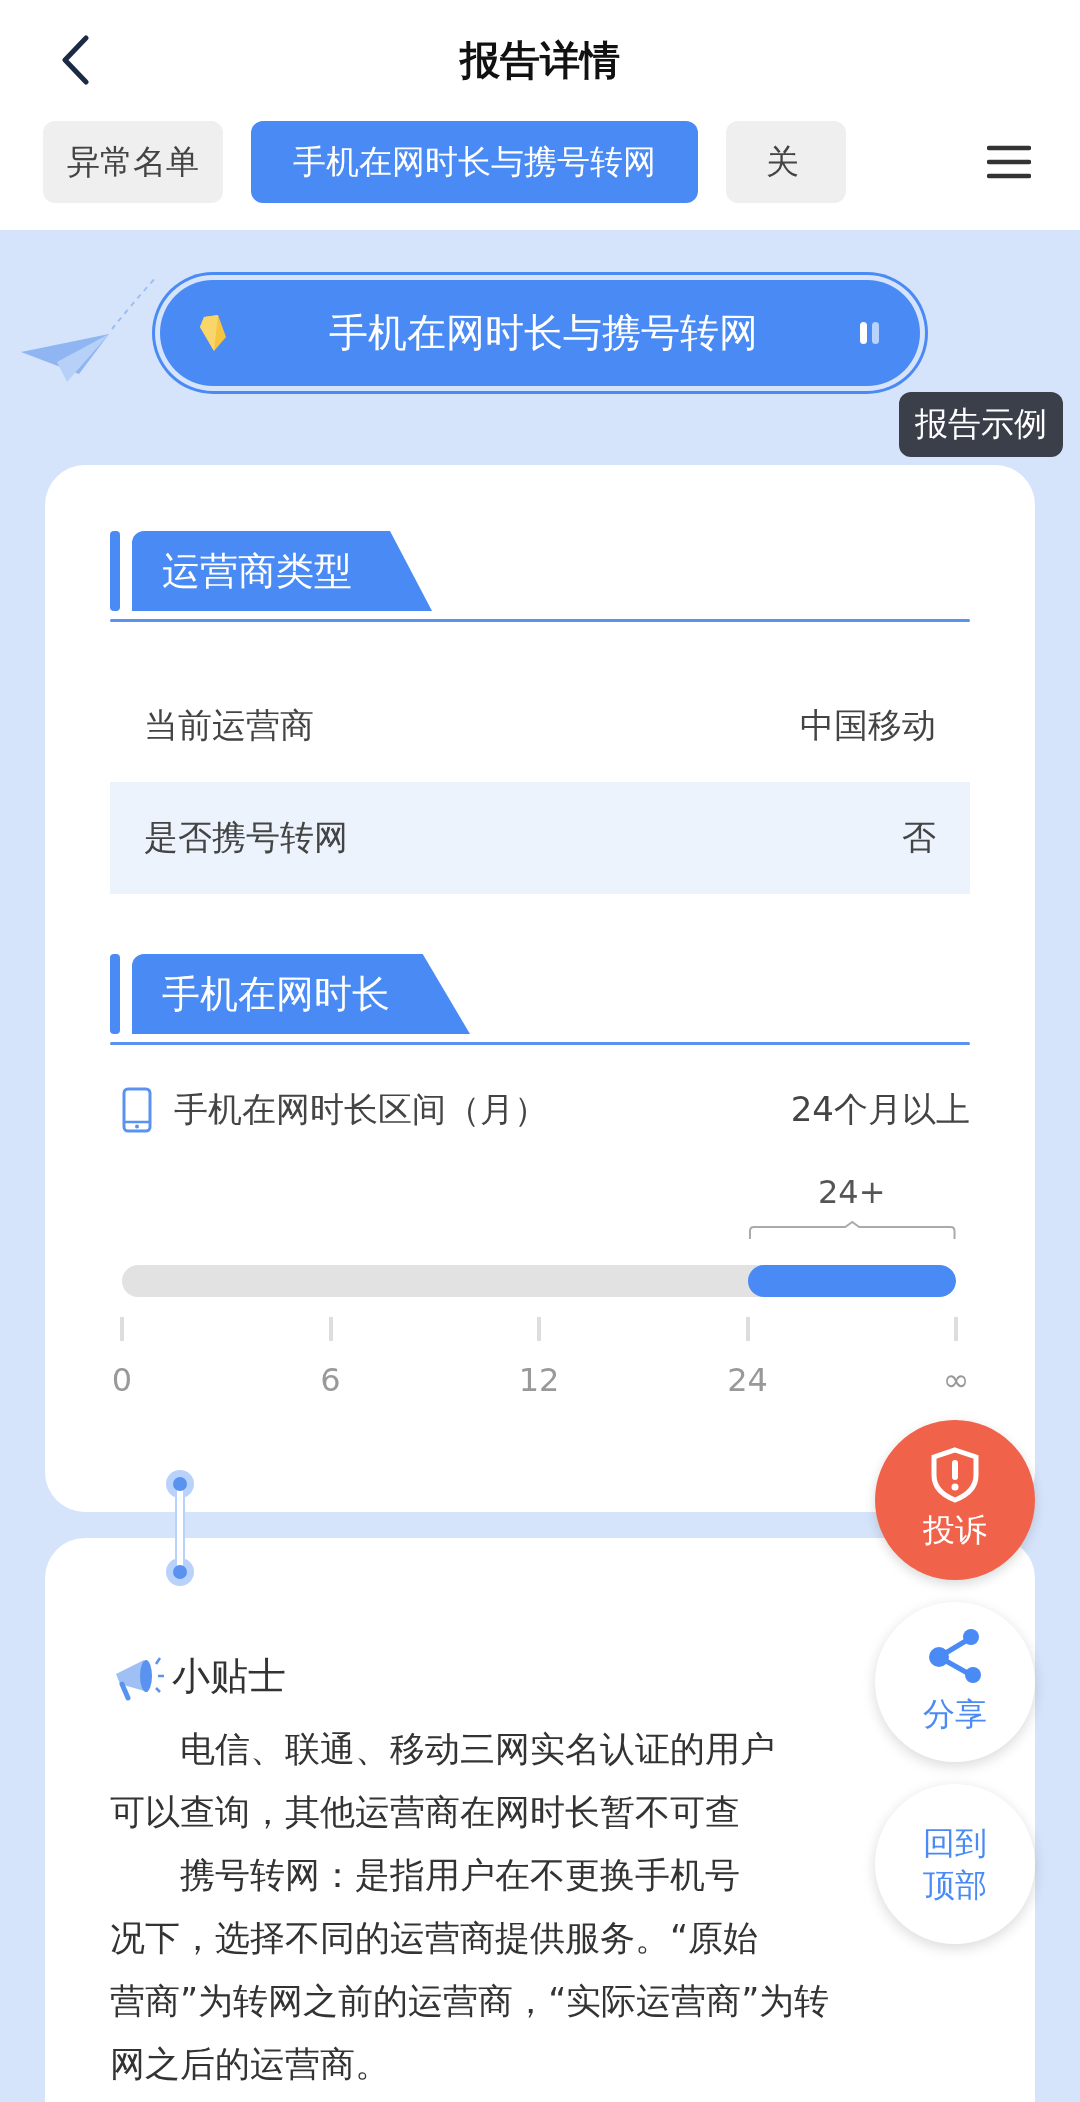  What do you see at coordinates (137, 1110) in the screenshot?
I see `phone-icon` at bounding box center [137, 1110].